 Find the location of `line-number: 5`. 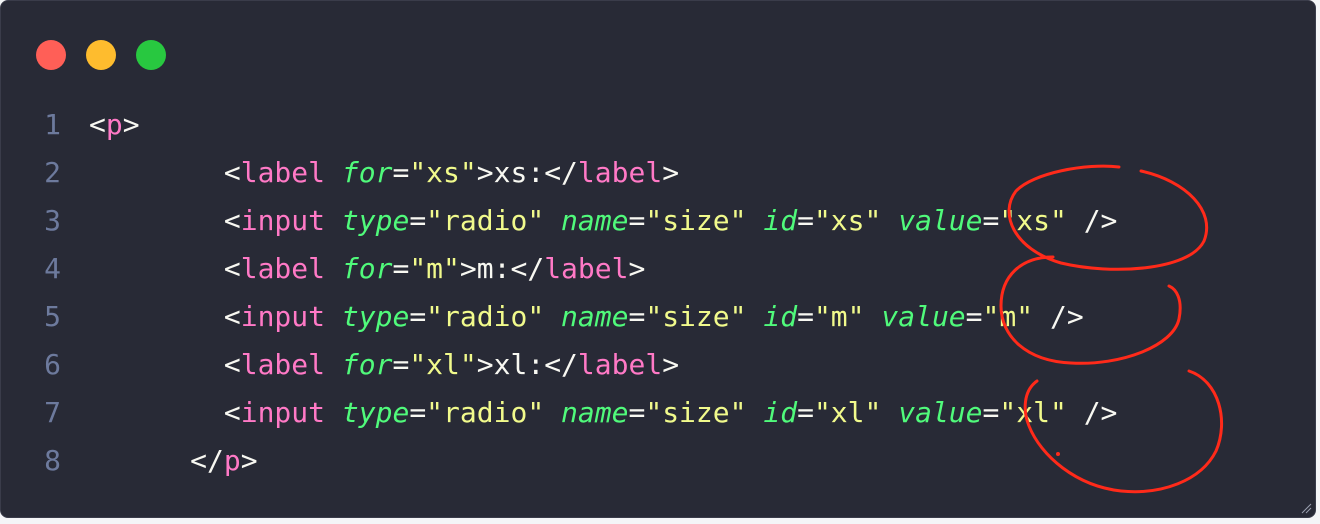

line-number: 5 is located at coordinates (52, 316).